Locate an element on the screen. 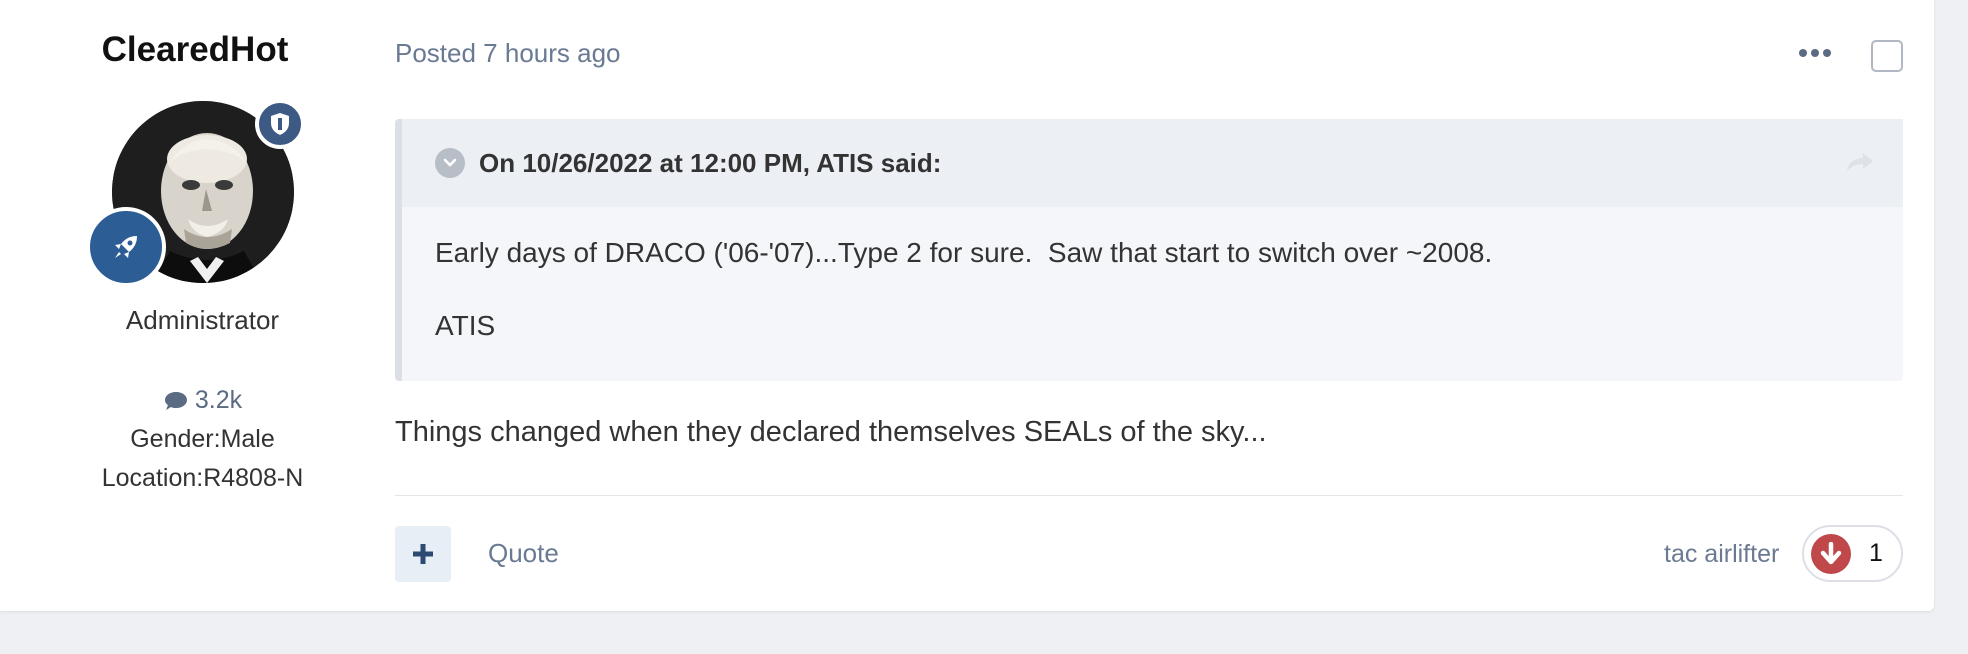 The height and width of the screenshot is (654, 1968). chevron-down-icon is located at coordinates (450, 162).